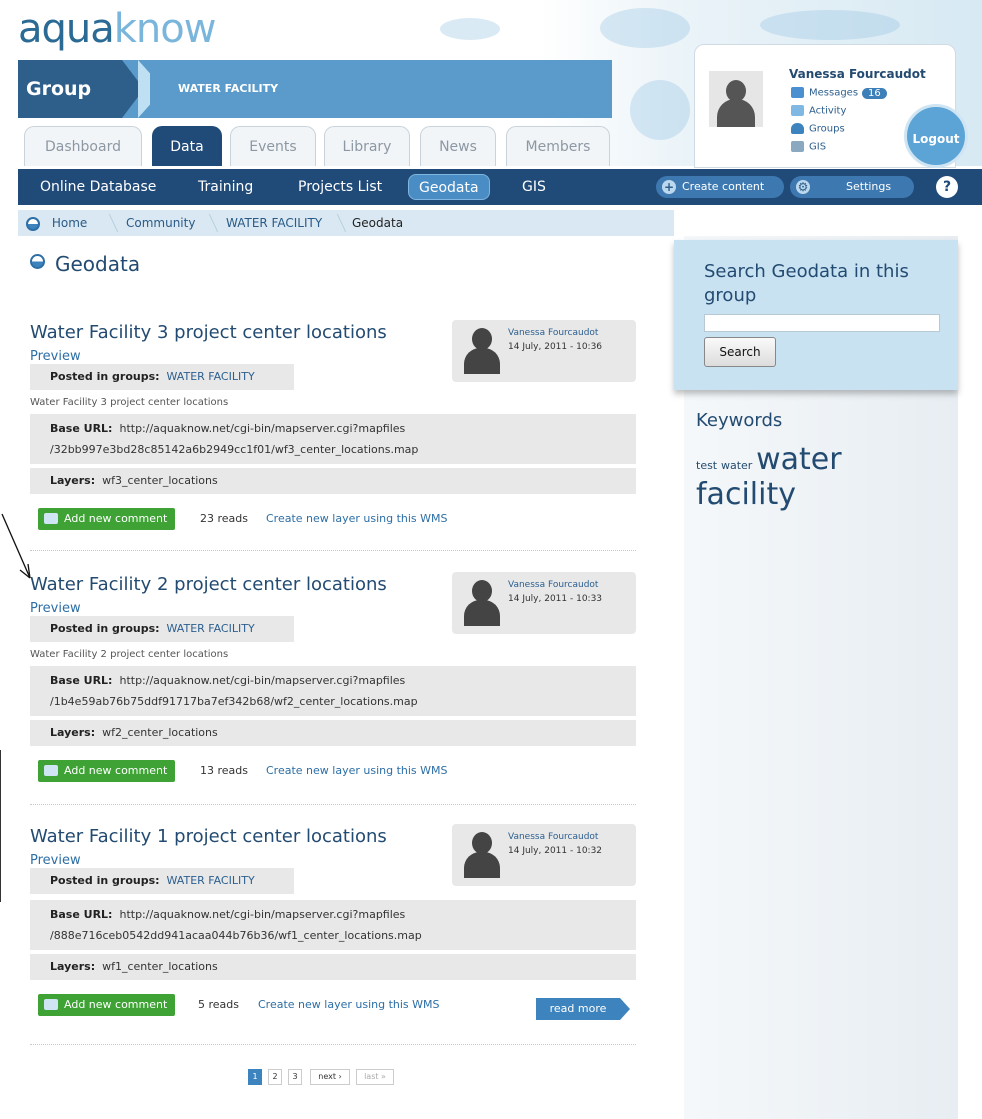  I want to click on gis-link: GIS, so click(808, 147).